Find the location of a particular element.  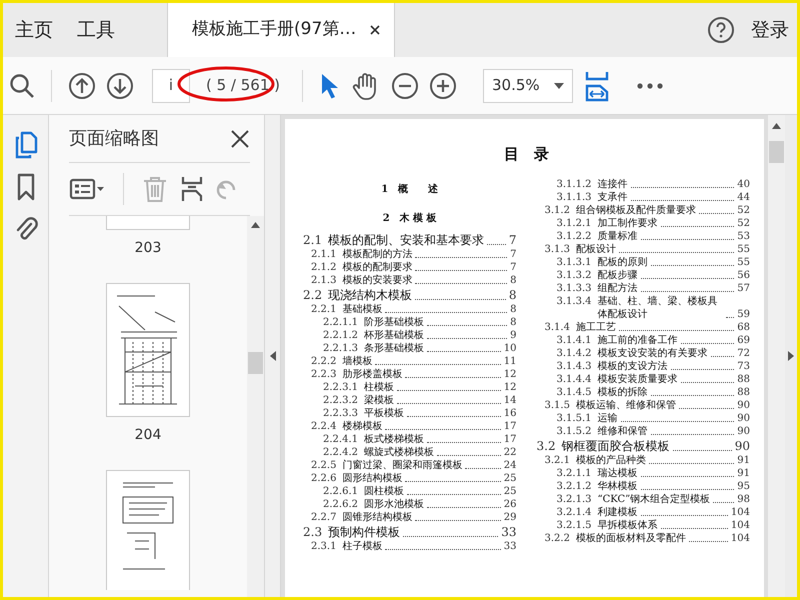

zoom-value: 30.5% is located at coordinates (516, 85).